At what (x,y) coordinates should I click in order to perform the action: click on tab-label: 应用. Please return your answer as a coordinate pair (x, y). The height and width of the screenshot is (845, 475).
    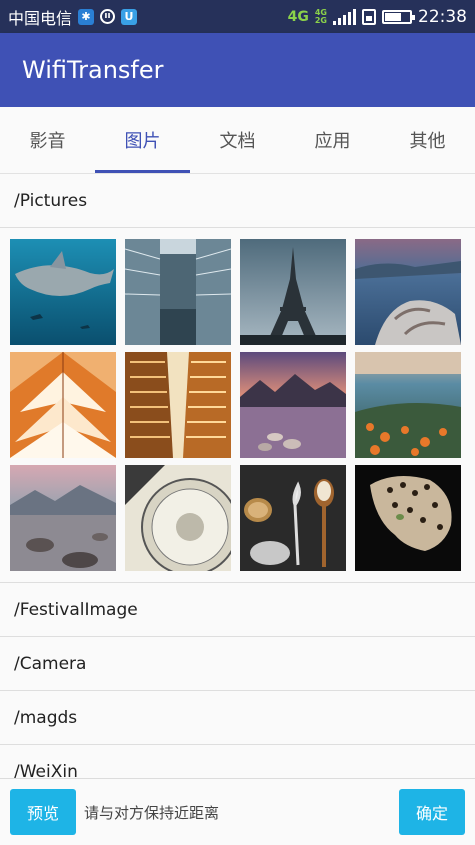
    Looking at the image, I should click on (332, 141).